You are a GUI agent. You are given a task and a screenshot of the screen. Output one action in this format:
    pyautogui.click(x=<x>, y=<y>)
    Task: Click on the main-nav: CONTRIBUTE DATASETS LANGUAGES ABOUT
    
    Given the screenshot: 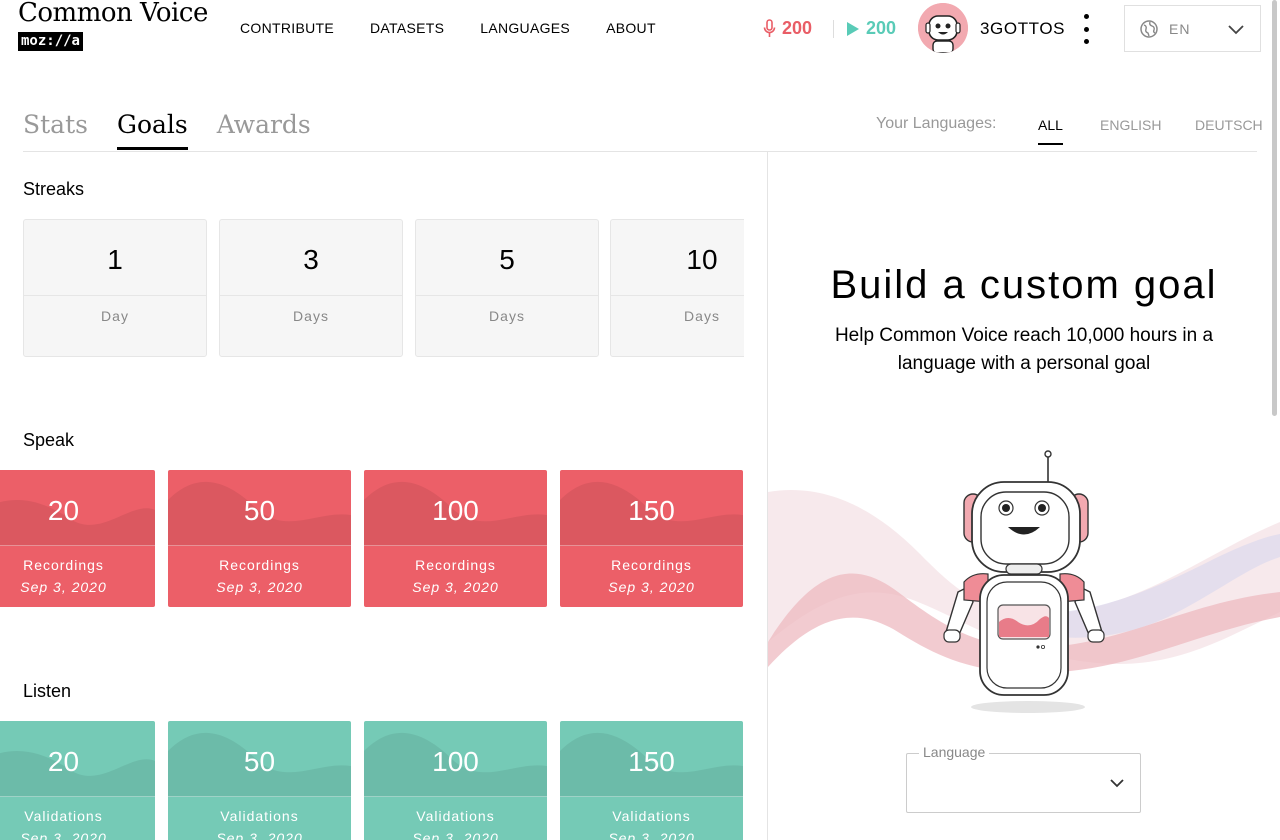 What is the action you would take?
    pyautogui.click(x=466, y=28)
    